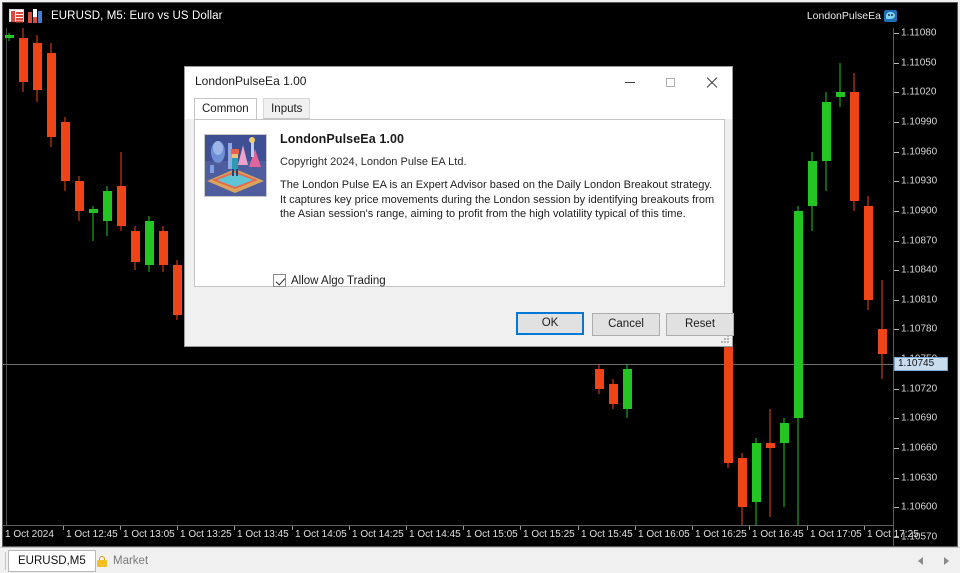  I want to click on time-axis-label: 1 Oct 2024, so click(29, 534).